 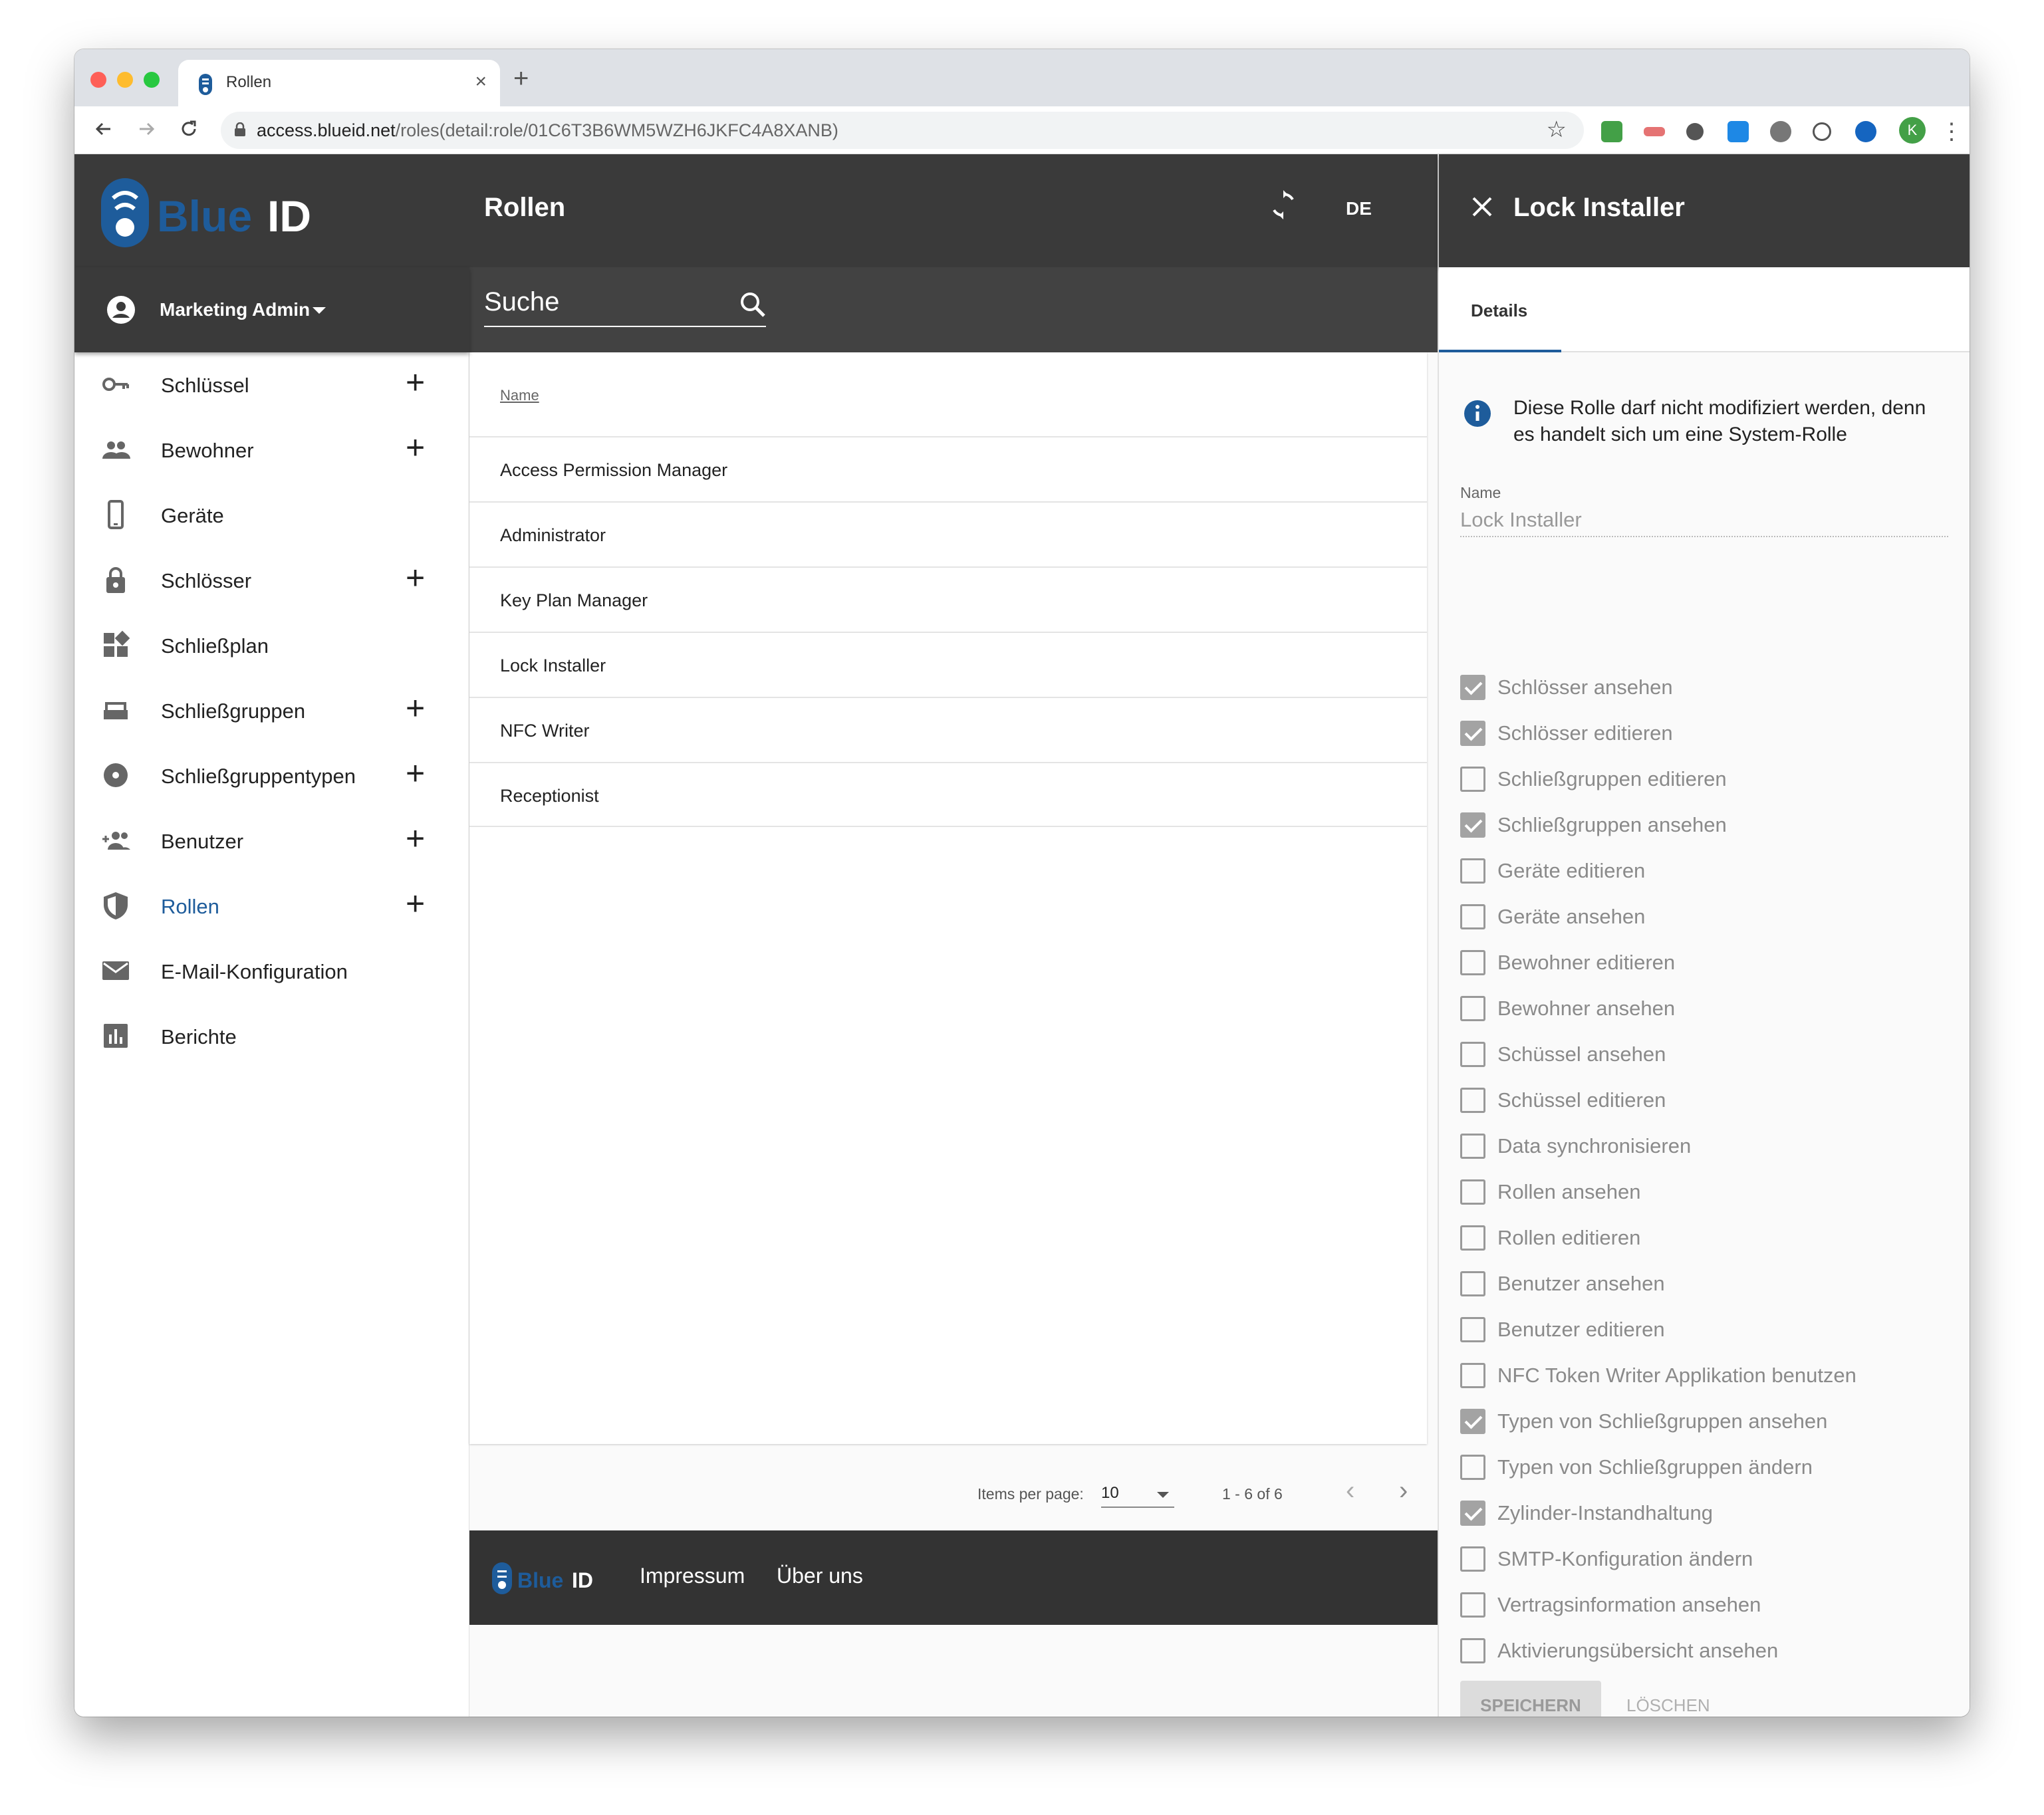 What do you see at coordinates (103, 129) in the screenshot?
I see `back-icon` at bounding box center [103, 129].